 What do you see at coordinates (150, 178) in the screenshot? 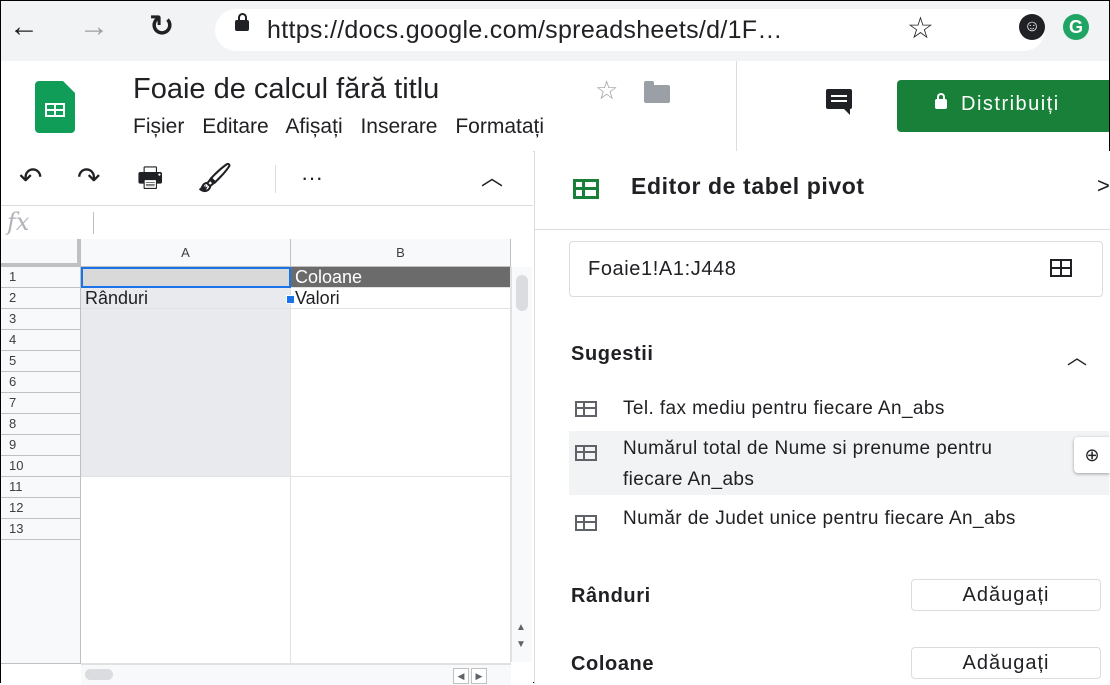
I see `print-icon: 🖶` at bounding box center [150, 178].